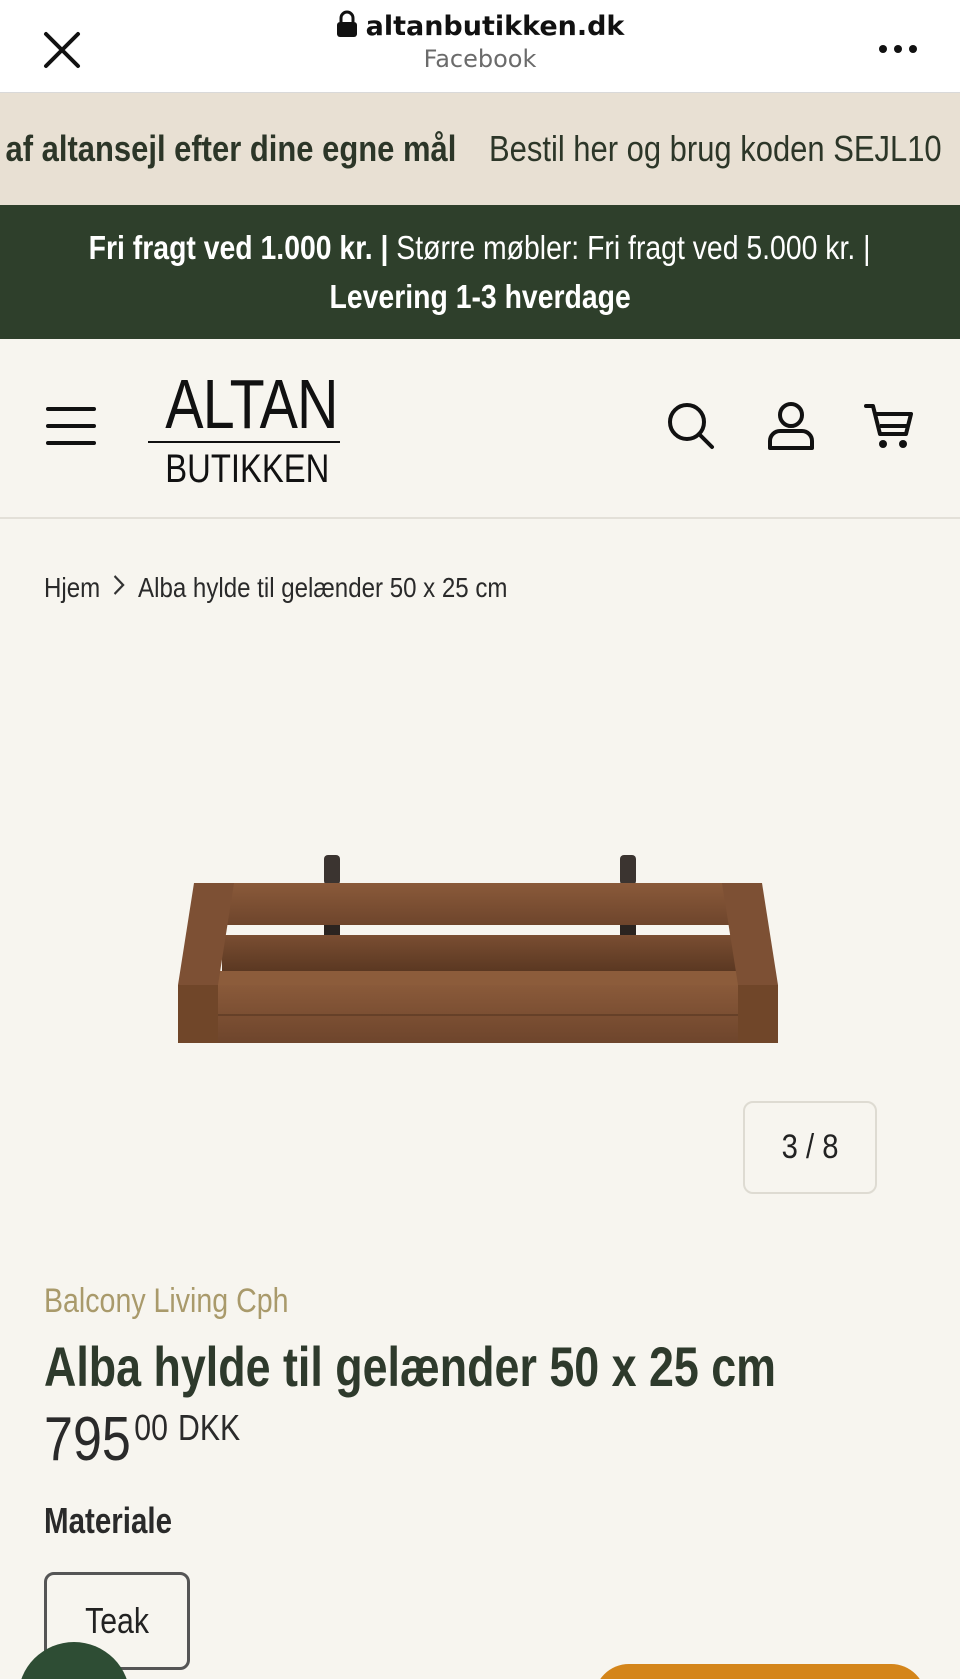  What do you see at coordinates (478, 947) in the screenshot?
I see `product-image` at bounding box center [478, 947].